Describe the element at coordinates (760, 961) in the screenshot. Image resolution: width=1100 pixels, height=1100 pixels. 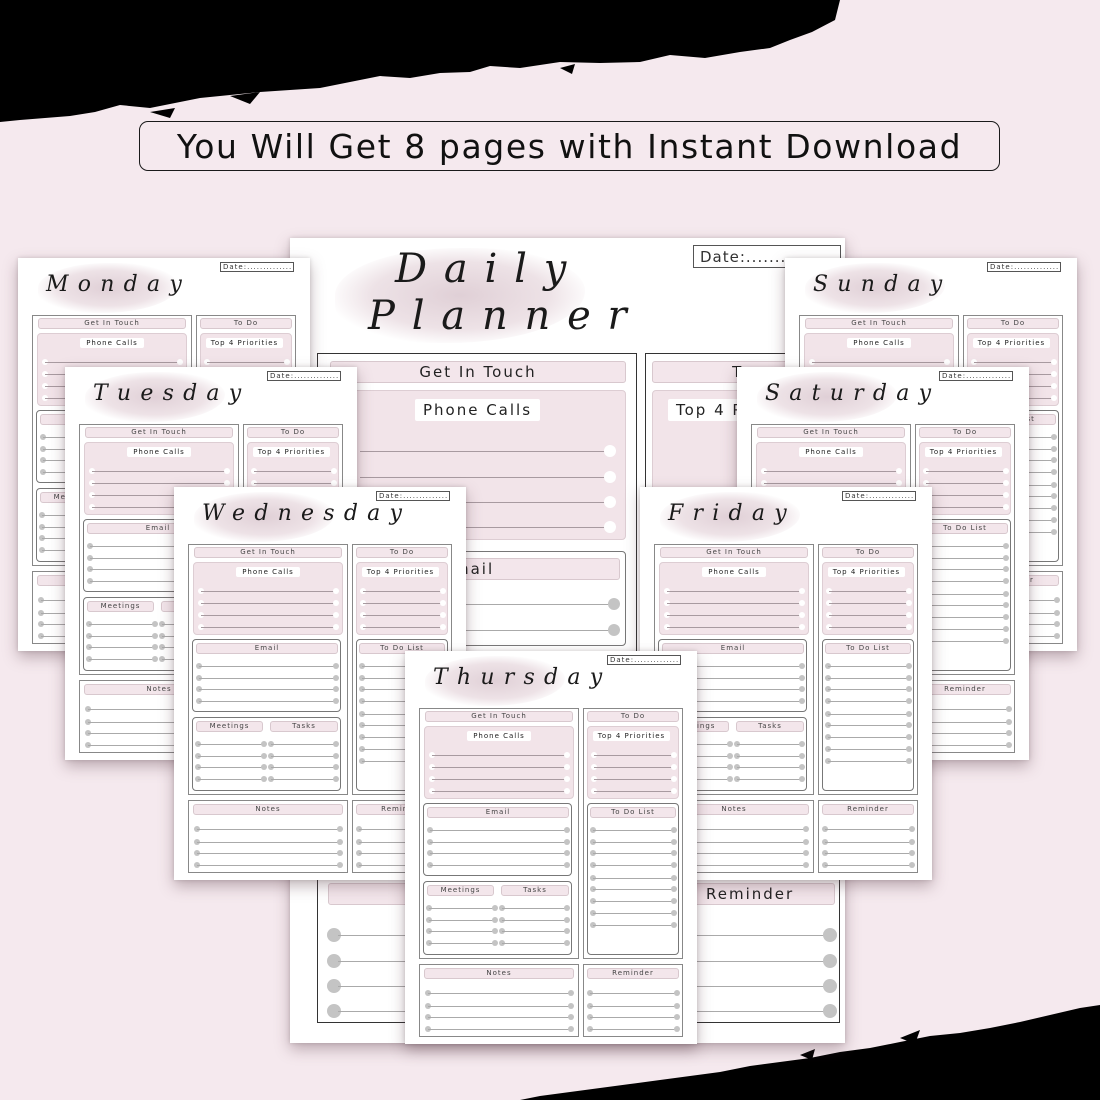
I see `cover-reminder-line` at that location.